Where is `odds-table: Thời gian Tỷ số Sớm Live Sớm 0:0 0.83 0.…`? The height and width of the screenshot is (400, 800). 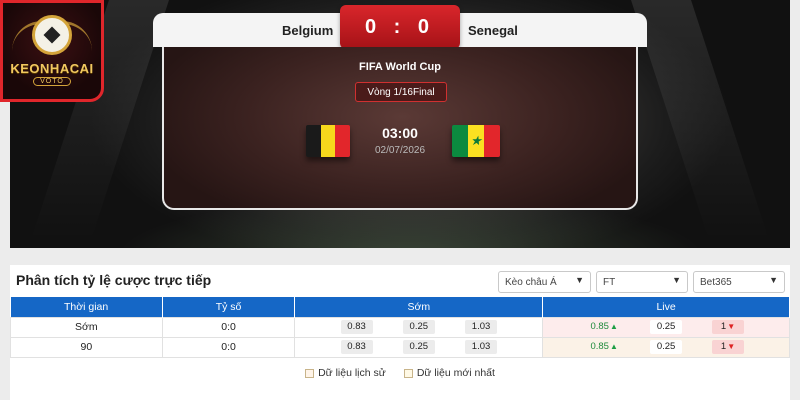
odds-table: Thời gian Tỷ số Sớm Live Sớm 0:0 0.83 0.… is located at coordinates (400, 327).